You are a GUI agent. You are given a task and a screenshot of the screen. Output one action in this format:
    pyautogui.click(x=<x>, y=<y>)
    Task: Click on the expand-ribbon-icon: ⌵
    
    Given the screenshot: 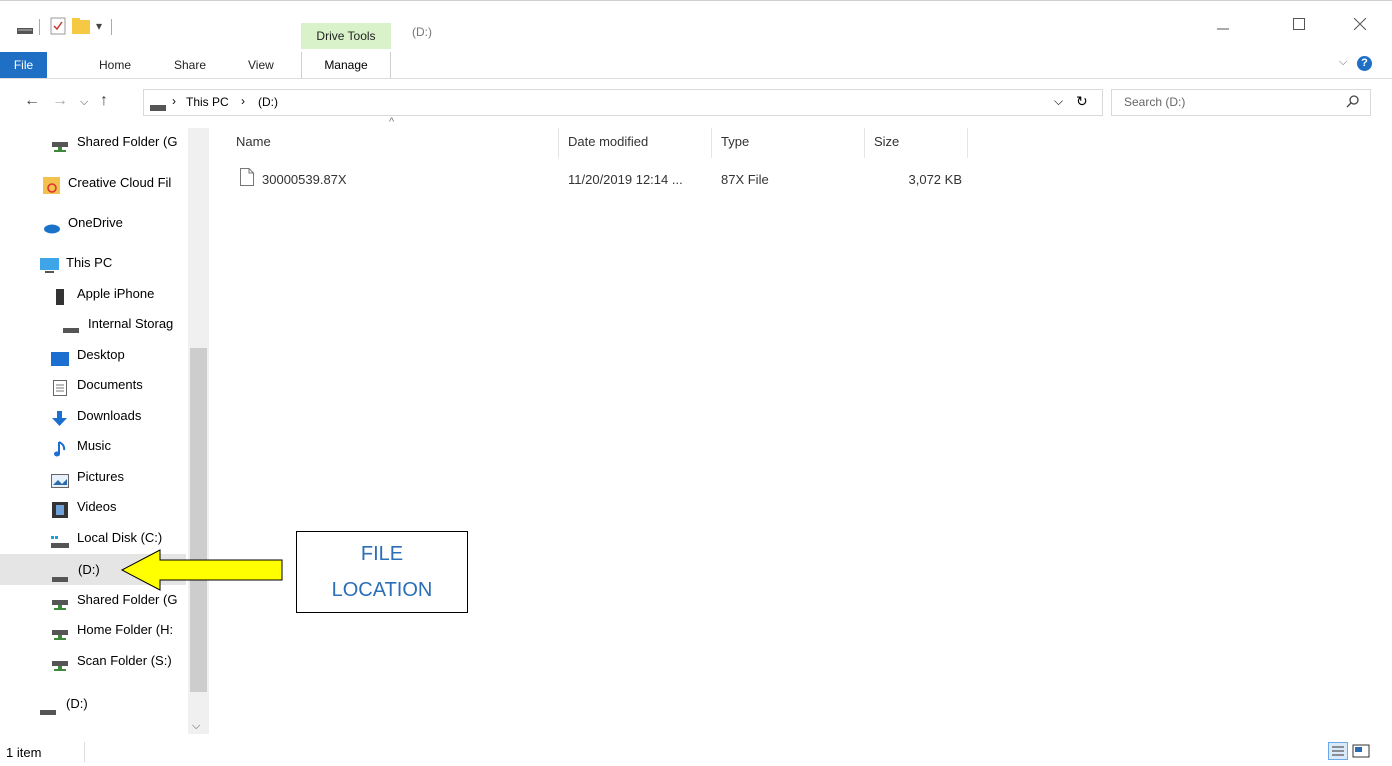 What is the action you would take?
    pyautogui.click(x=1343, y=62)
    